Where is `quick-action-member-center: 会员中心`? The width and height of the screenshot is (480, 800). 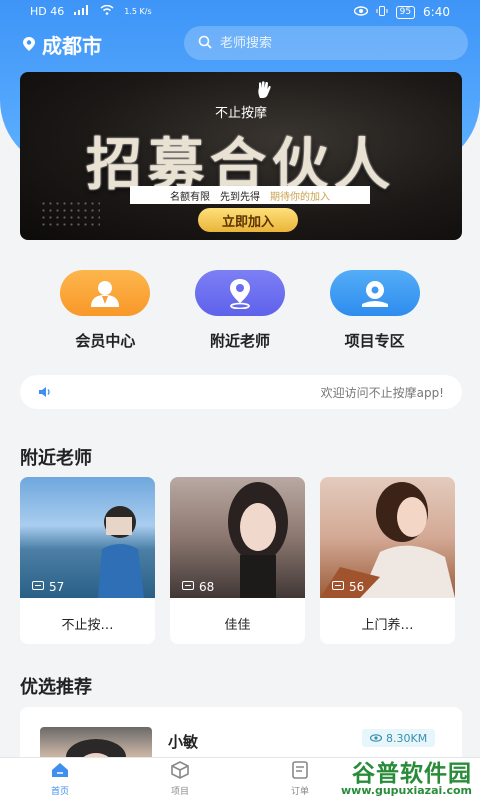
quick-action-member-center: 会员中心 is located at coordinates (105, 310).